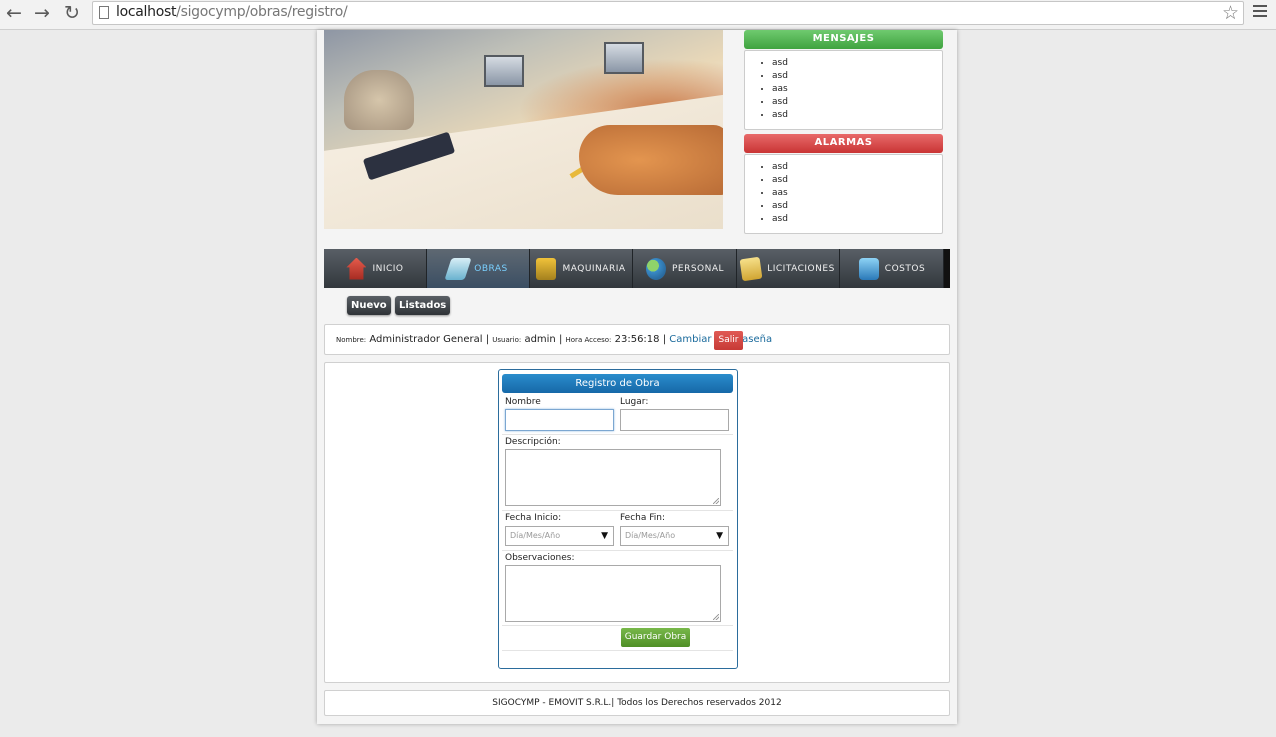 This screenshot has width=1276, height=737. Describe the element at coordinates (42, 14) in the screenshot. I see `forward-arrow-icon: →` at that location.